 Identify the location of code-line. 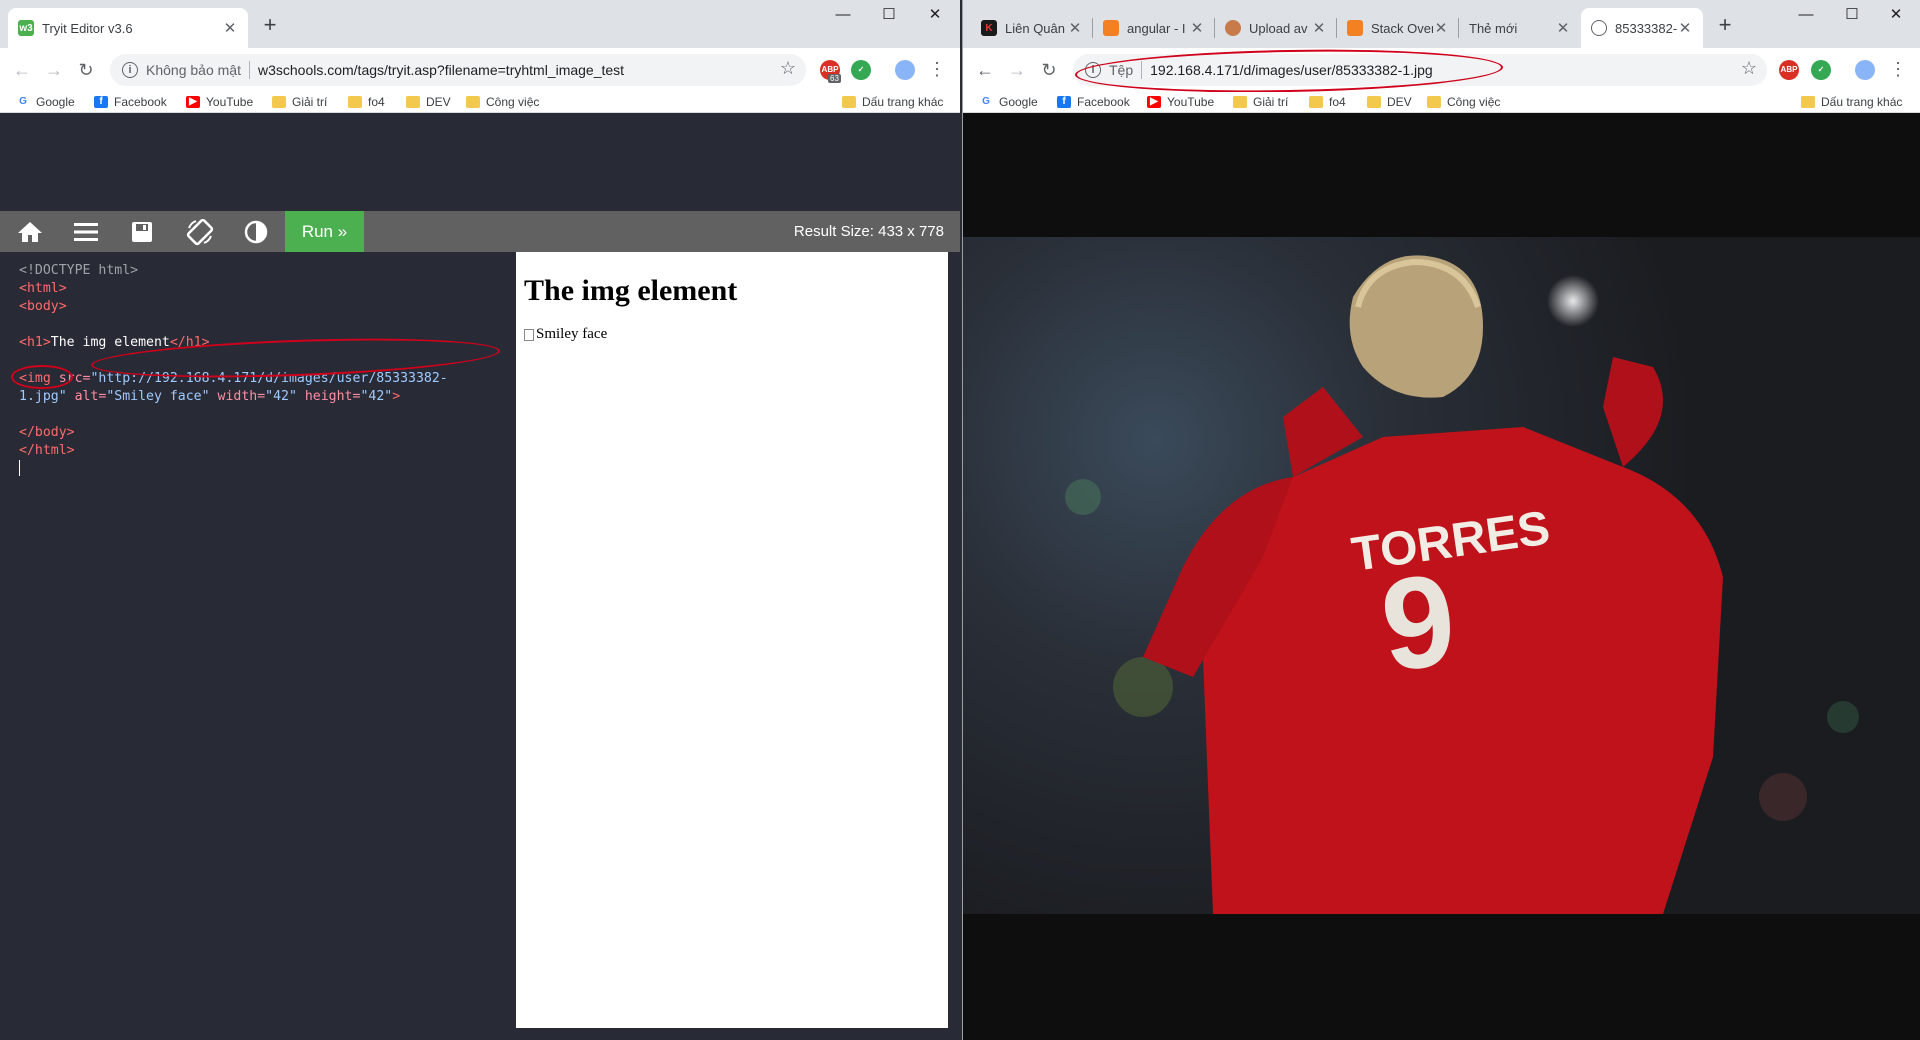
(258, 469).